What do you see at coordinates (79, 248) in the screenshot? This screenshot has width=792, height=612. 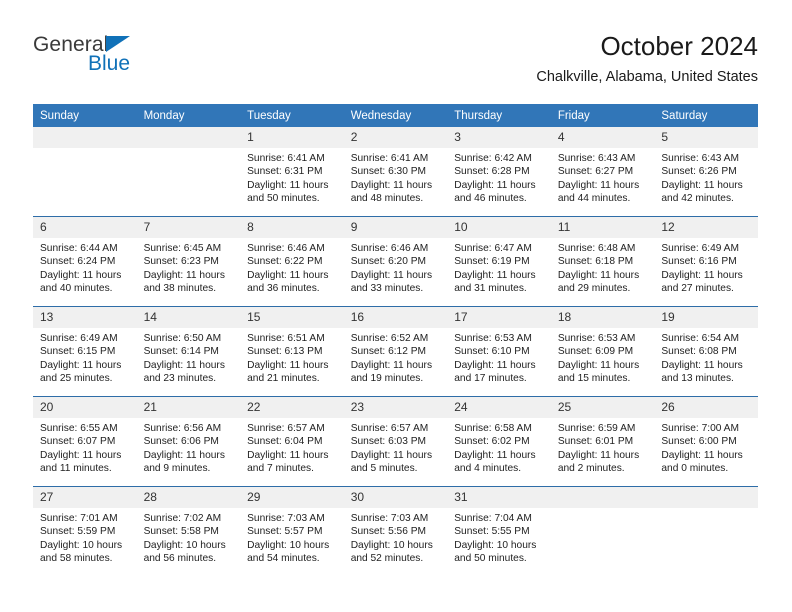 I see `sunrise-text: Sunrise: 6:44 AM` at bounding box center [79, 248].